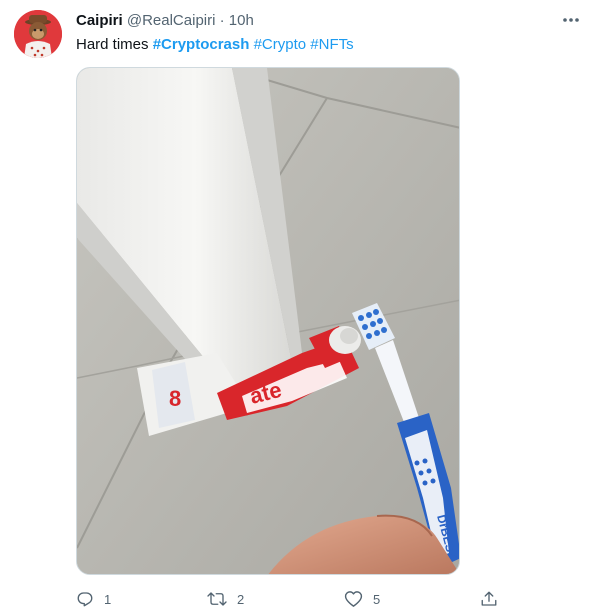  I want to click on avatar, so click(38, 34).